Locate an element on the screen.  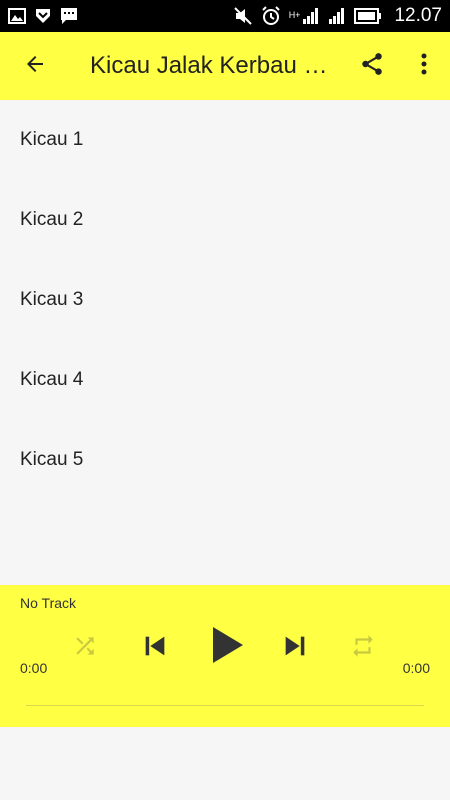
shield-check-icon is located at coordinates (43, 16).